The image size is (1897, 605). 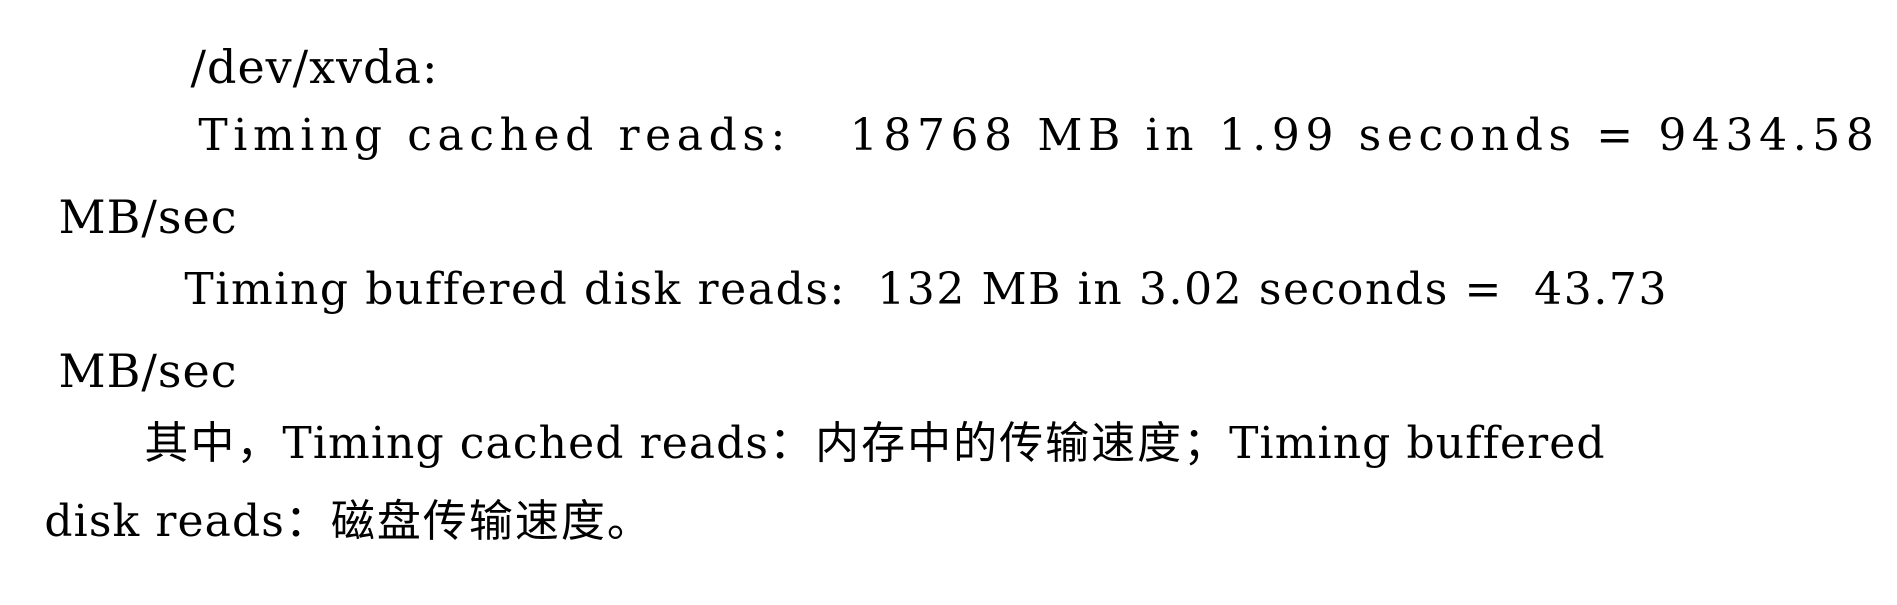 What do you see at coordinates (494, 135) in the screenshot?
I see `cached-reads-label: Timing cached reads:` at bounding box center [494, 135].